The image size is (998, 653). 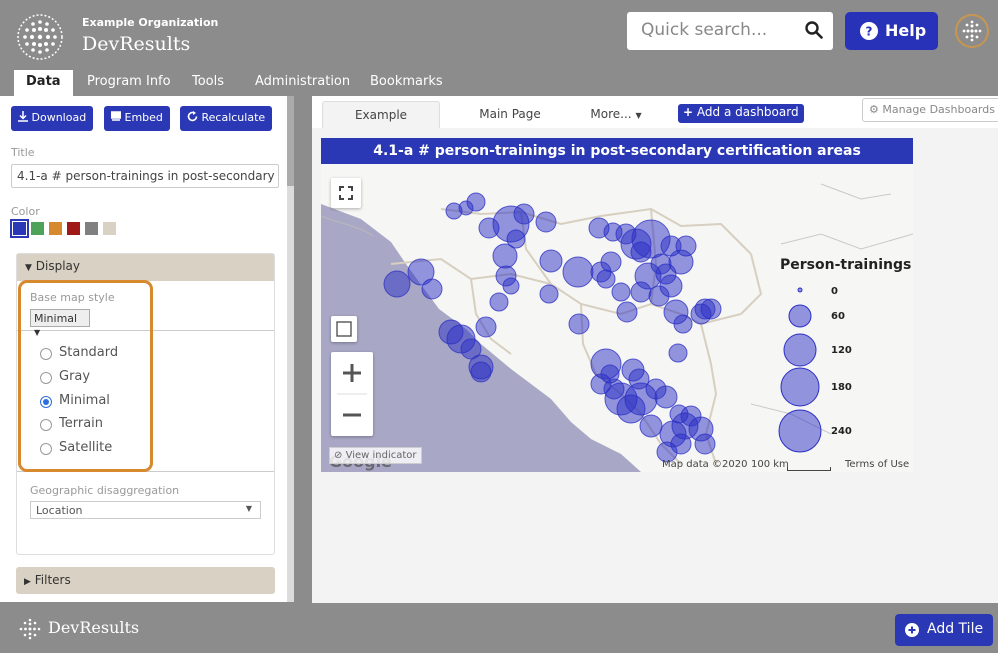 I want to click on sidebar-scrollbar, so click(x=290, y=349).